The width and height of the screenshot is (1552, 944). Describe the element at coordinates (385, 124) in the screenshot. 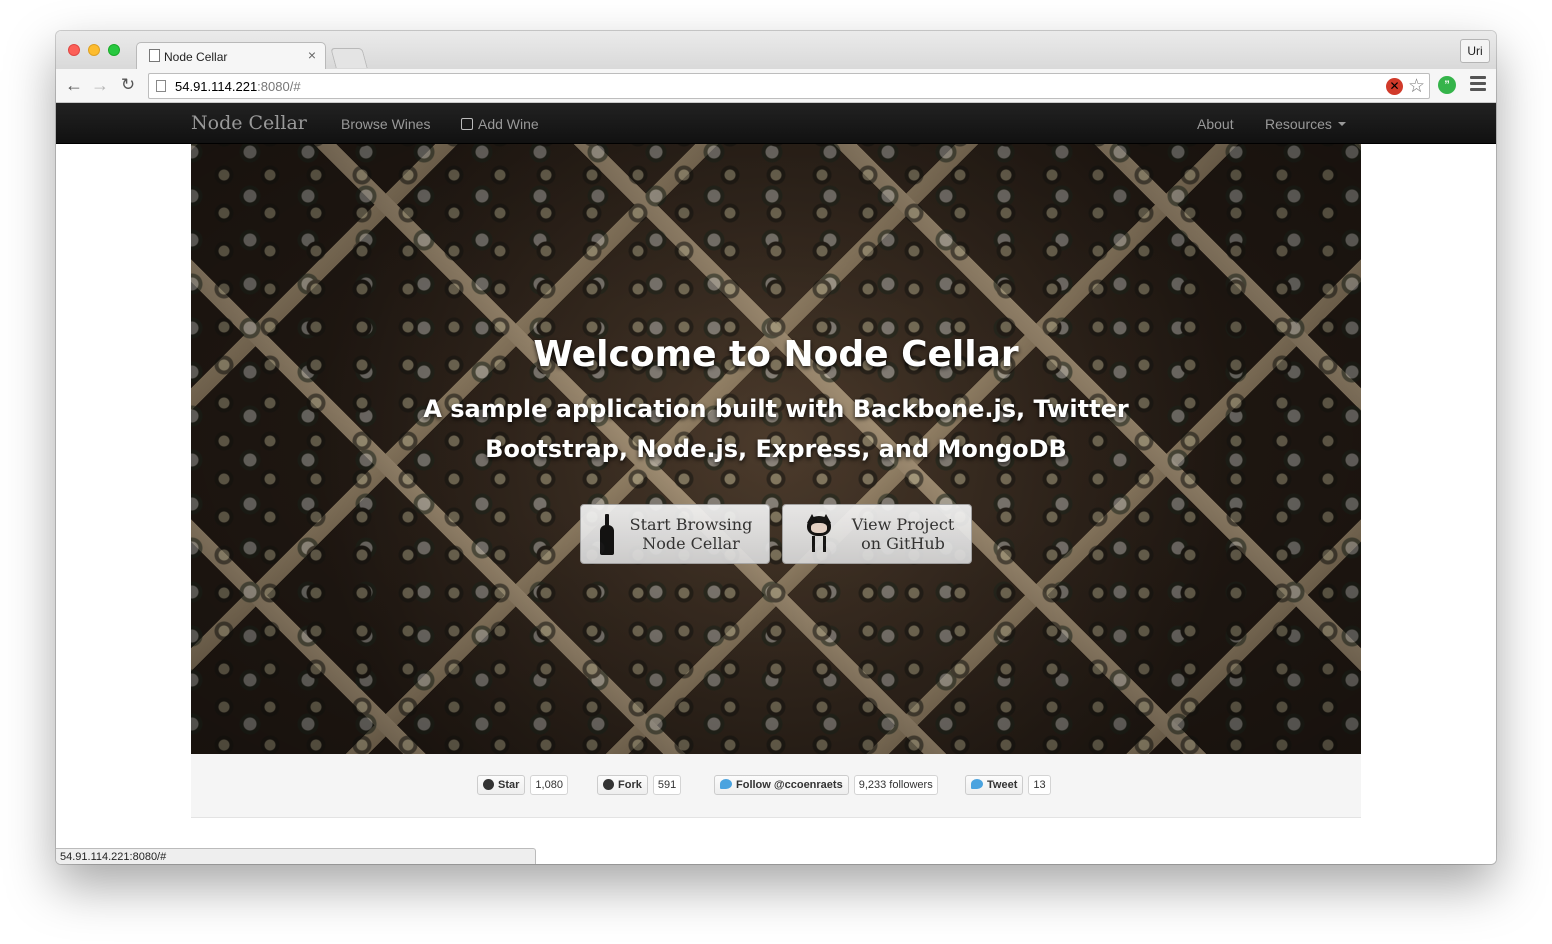

I see `nav-browse-wines: Browse Wines` at that location.